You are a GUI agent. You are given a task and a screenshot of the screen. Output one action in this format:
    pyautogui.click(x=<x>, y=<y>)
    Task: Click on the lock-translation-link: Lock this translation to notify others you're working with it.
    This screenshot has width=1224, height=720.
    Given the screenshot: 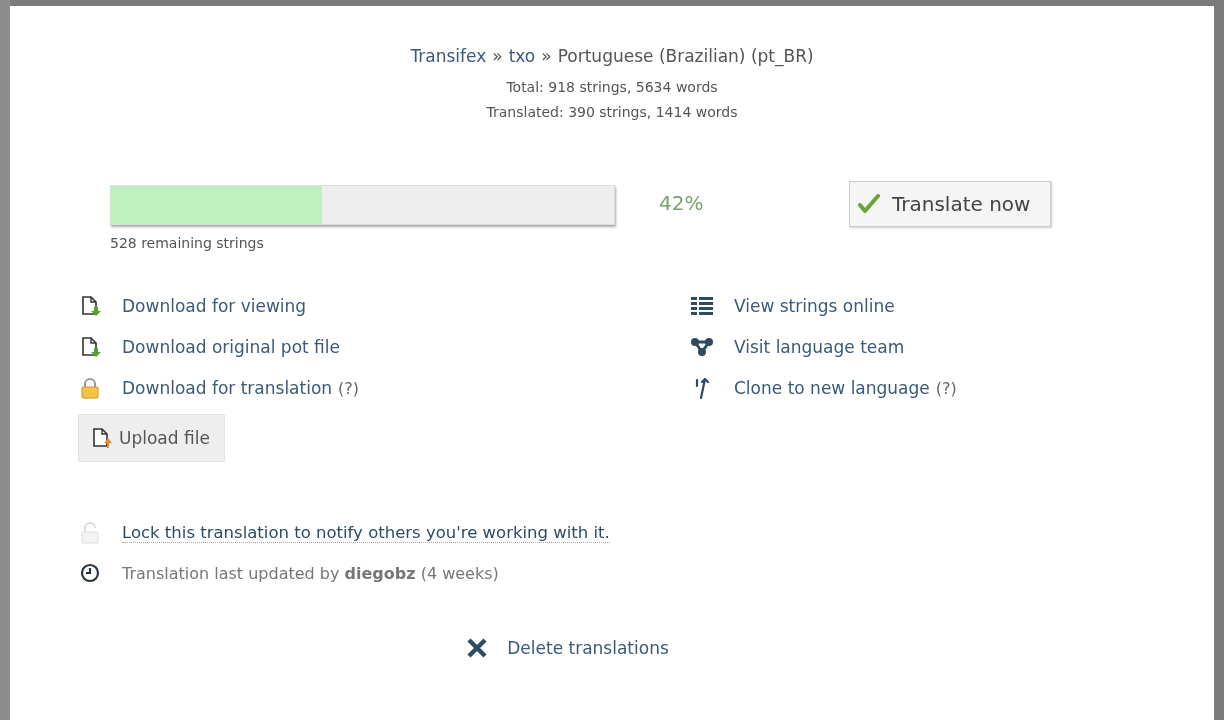 What is the action you would take?
    pyautogui.click(x=366, y=533)
    